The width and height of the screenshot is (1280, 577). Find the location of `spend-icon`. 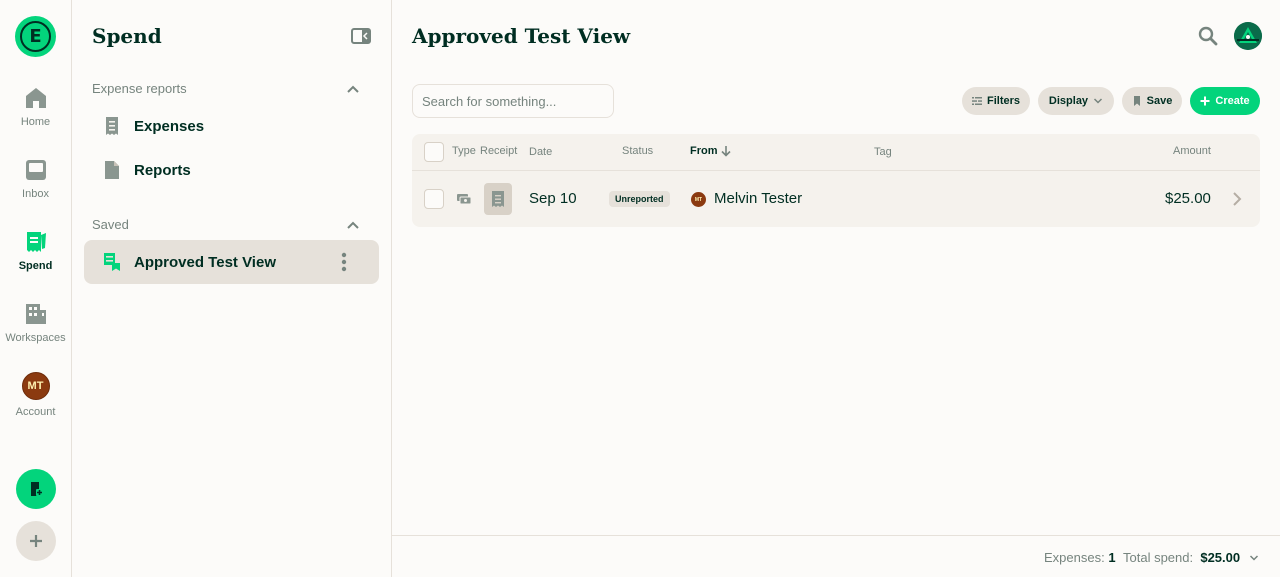

spend-icon is located at coordinates (36, 242).